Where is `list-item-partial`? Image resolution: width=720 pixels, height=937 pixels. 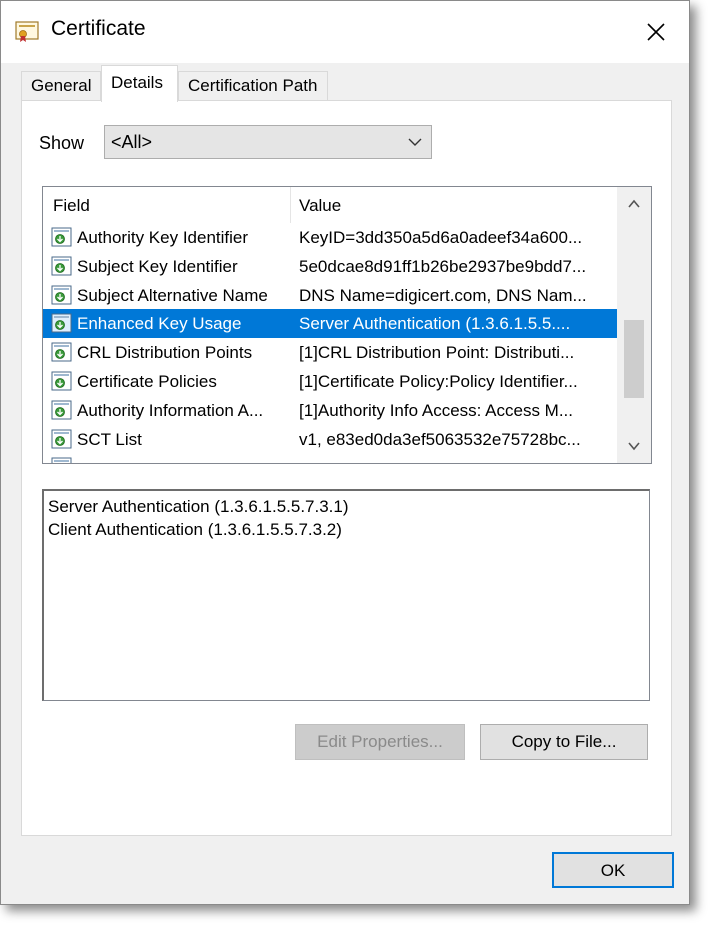 list-item-partial is located at coordinates (330, 458).